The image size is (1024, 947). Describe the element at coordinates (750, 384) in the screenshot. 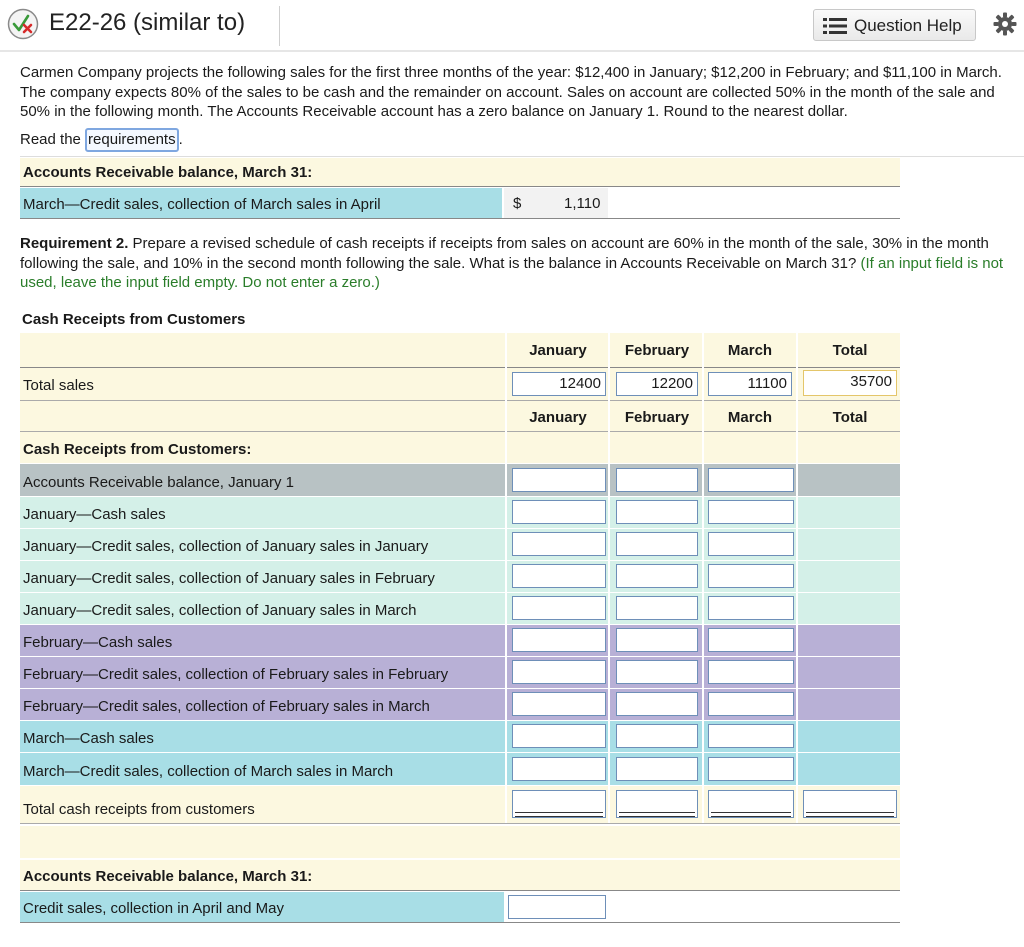

I see `total-sales-march: 11100` at that location.